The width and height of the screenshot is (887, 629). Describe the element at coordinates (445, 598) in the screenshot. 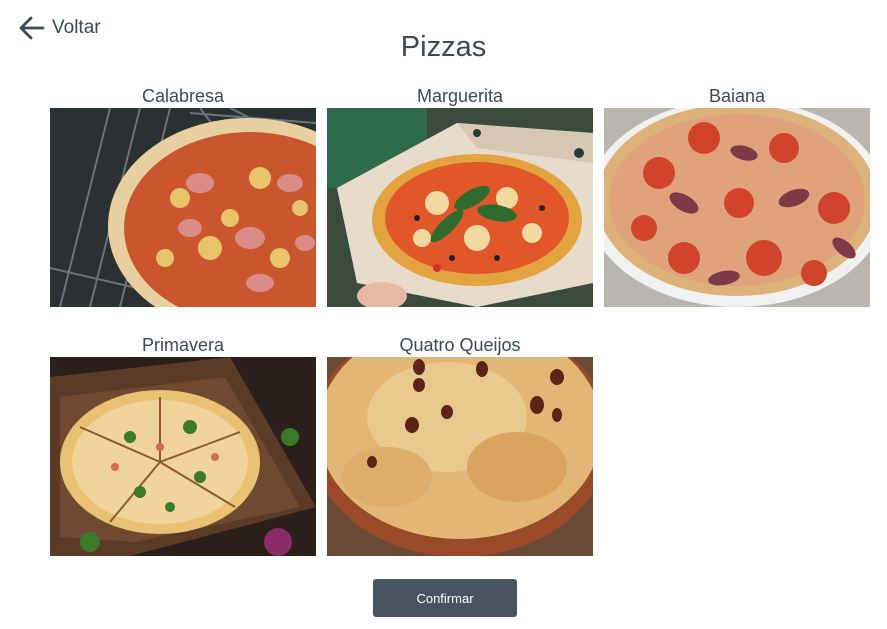

I see `confirm-button: Confirmar` at that location.